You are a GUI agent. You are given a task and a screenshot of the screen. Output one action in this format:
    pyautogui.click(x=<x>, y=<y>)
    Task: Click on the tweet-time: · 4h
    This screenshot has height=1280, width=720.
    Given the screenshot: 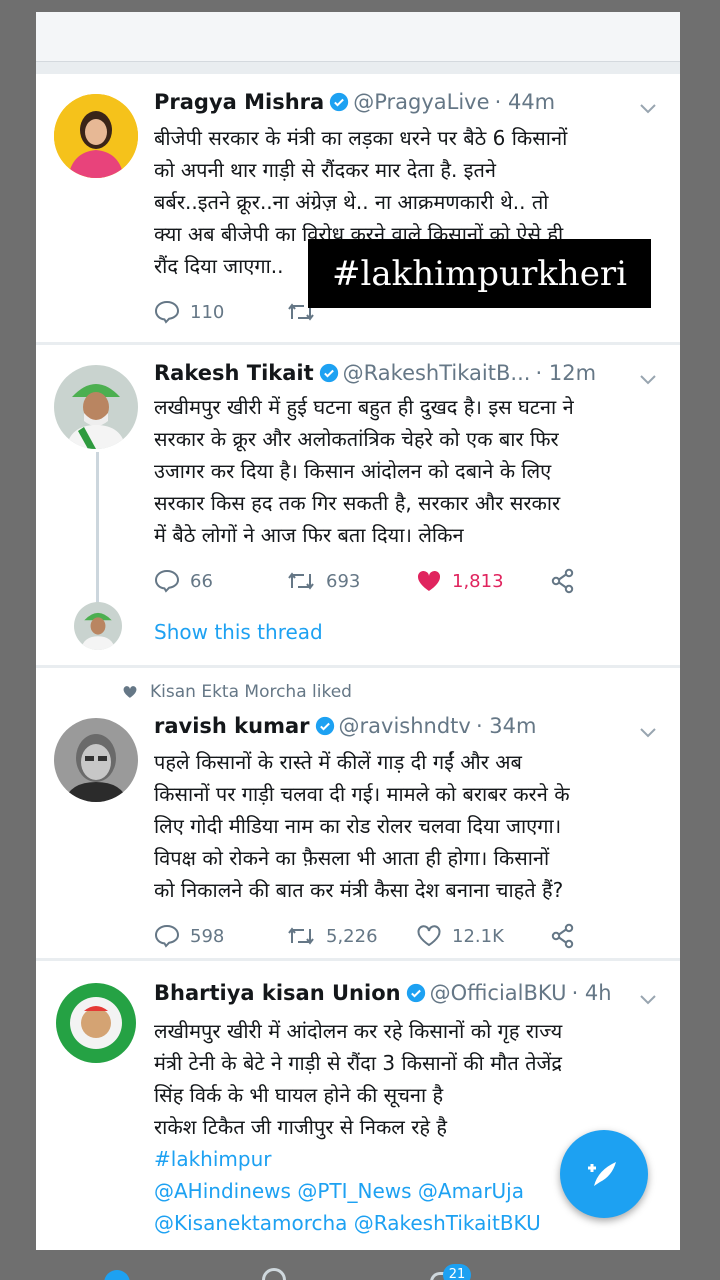 What is the action you would take?
    pyautogui.click(x=591, y=993)
    